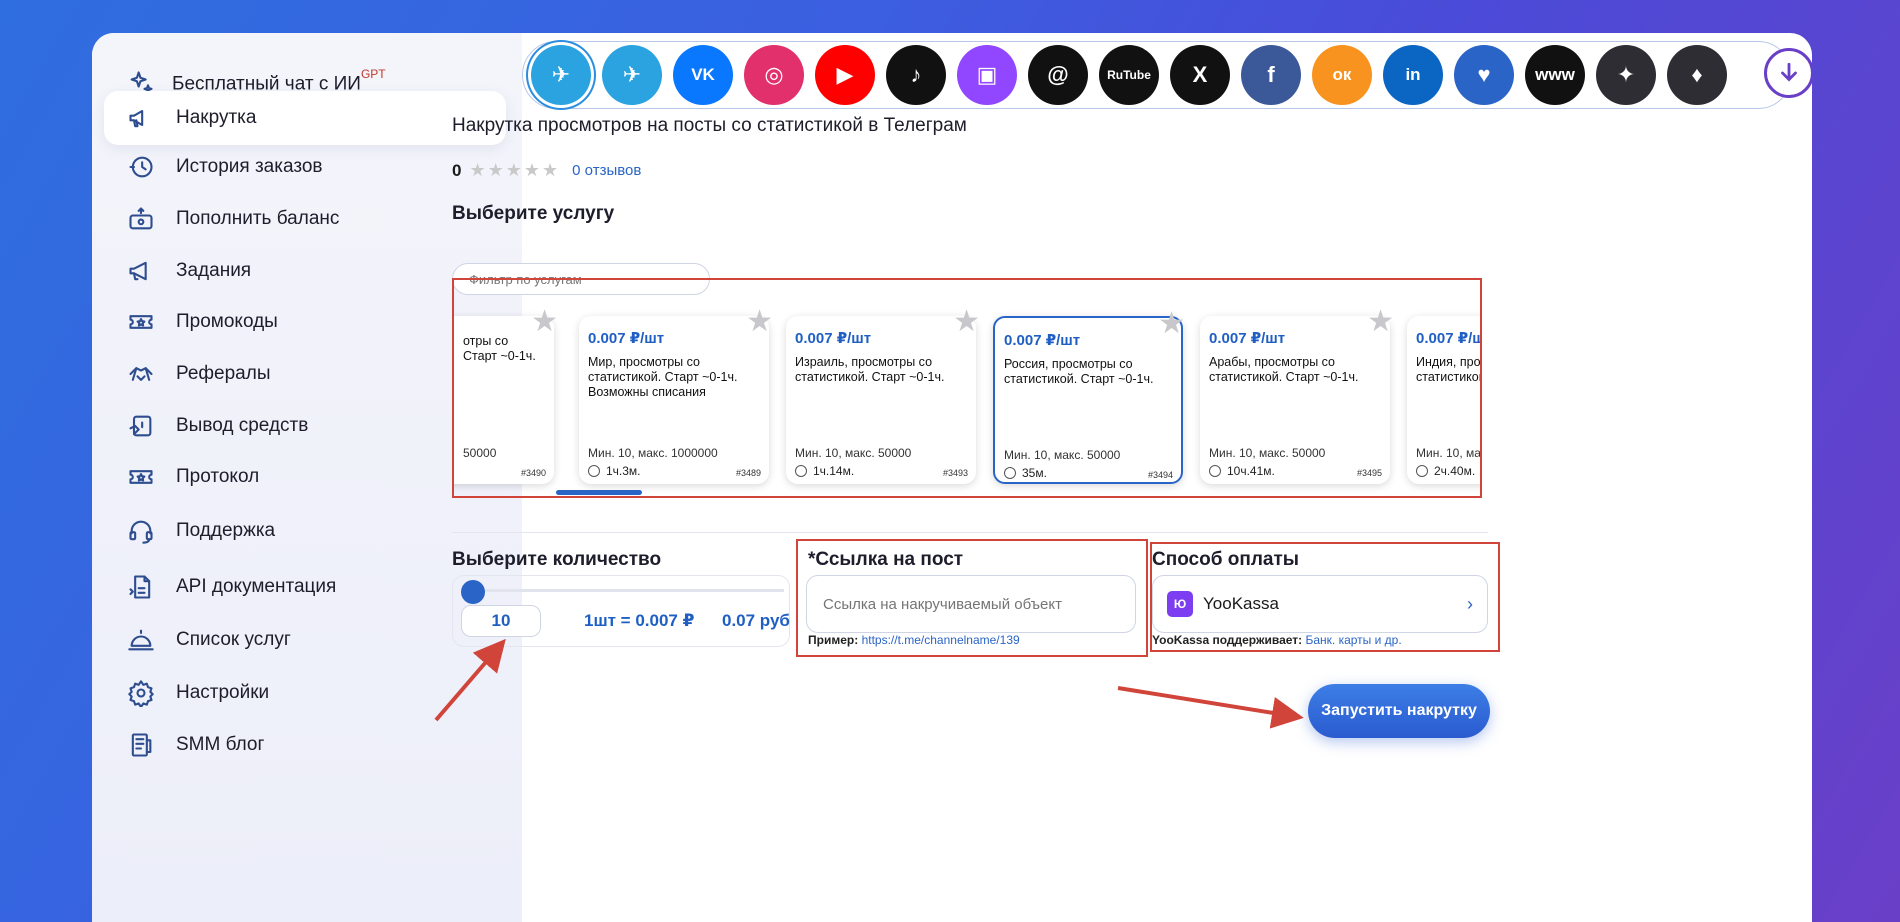 This screenshot has width=1900, height=922. Describe the element at coordinates (1697, 75) in the screenshot. I see `clubhouse-icon: ♦` at that location.